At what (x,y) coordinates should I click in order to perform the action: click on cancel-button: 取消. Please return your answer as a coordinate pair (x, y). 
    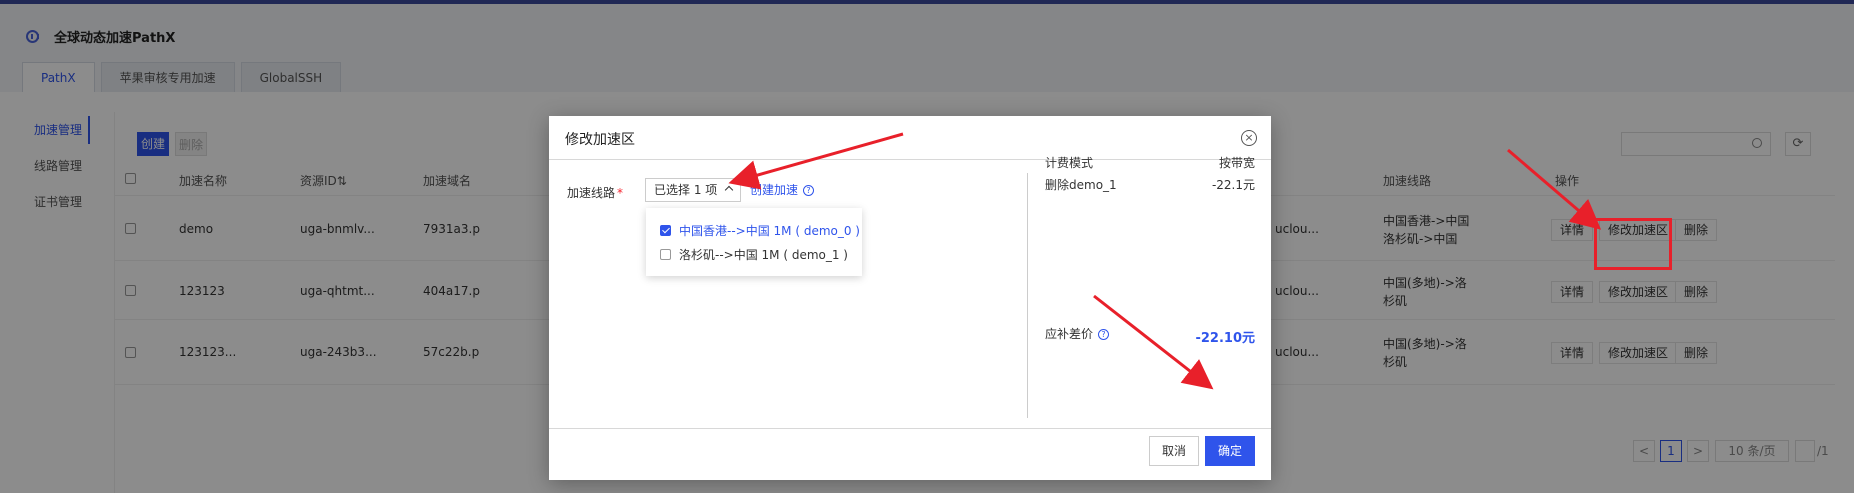
    Looking at the image, I should click on (1174, 451).